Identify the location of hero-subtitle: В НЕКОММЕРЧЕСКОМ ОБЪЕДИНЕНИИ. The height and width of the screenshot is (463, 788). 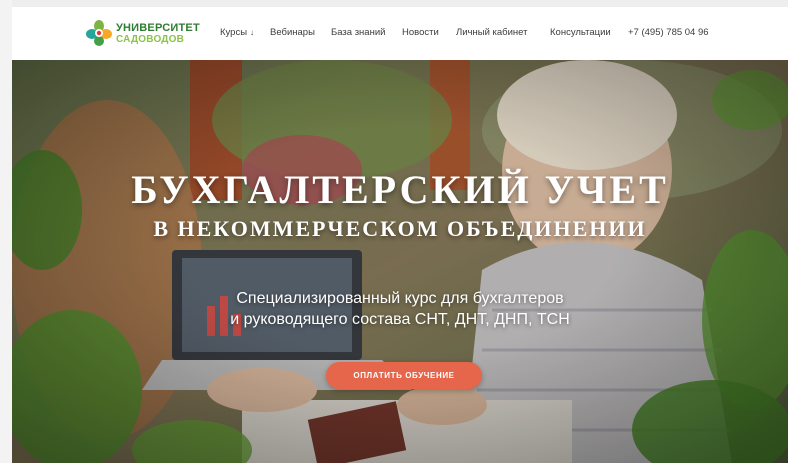
(400, 228).